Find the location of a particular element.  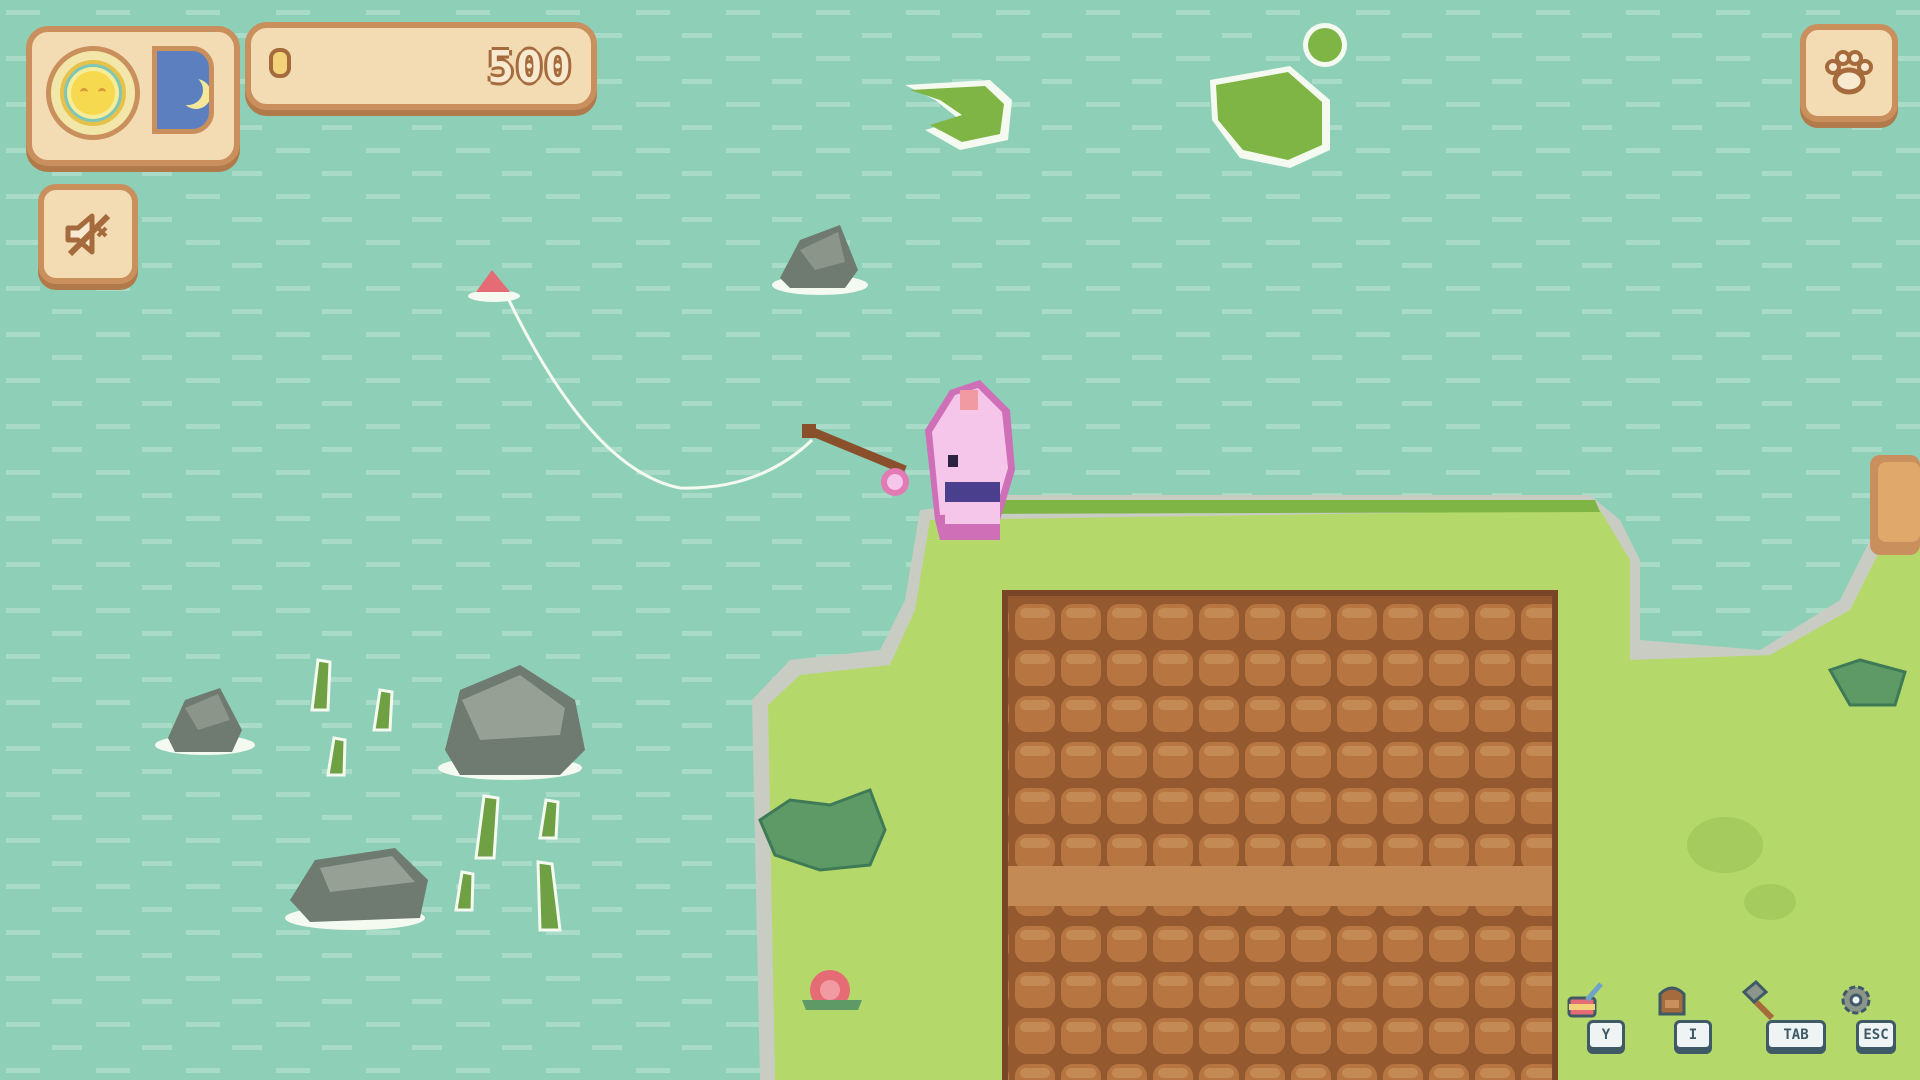

key-tab: TAB is located at coordinates (1796, 1035).